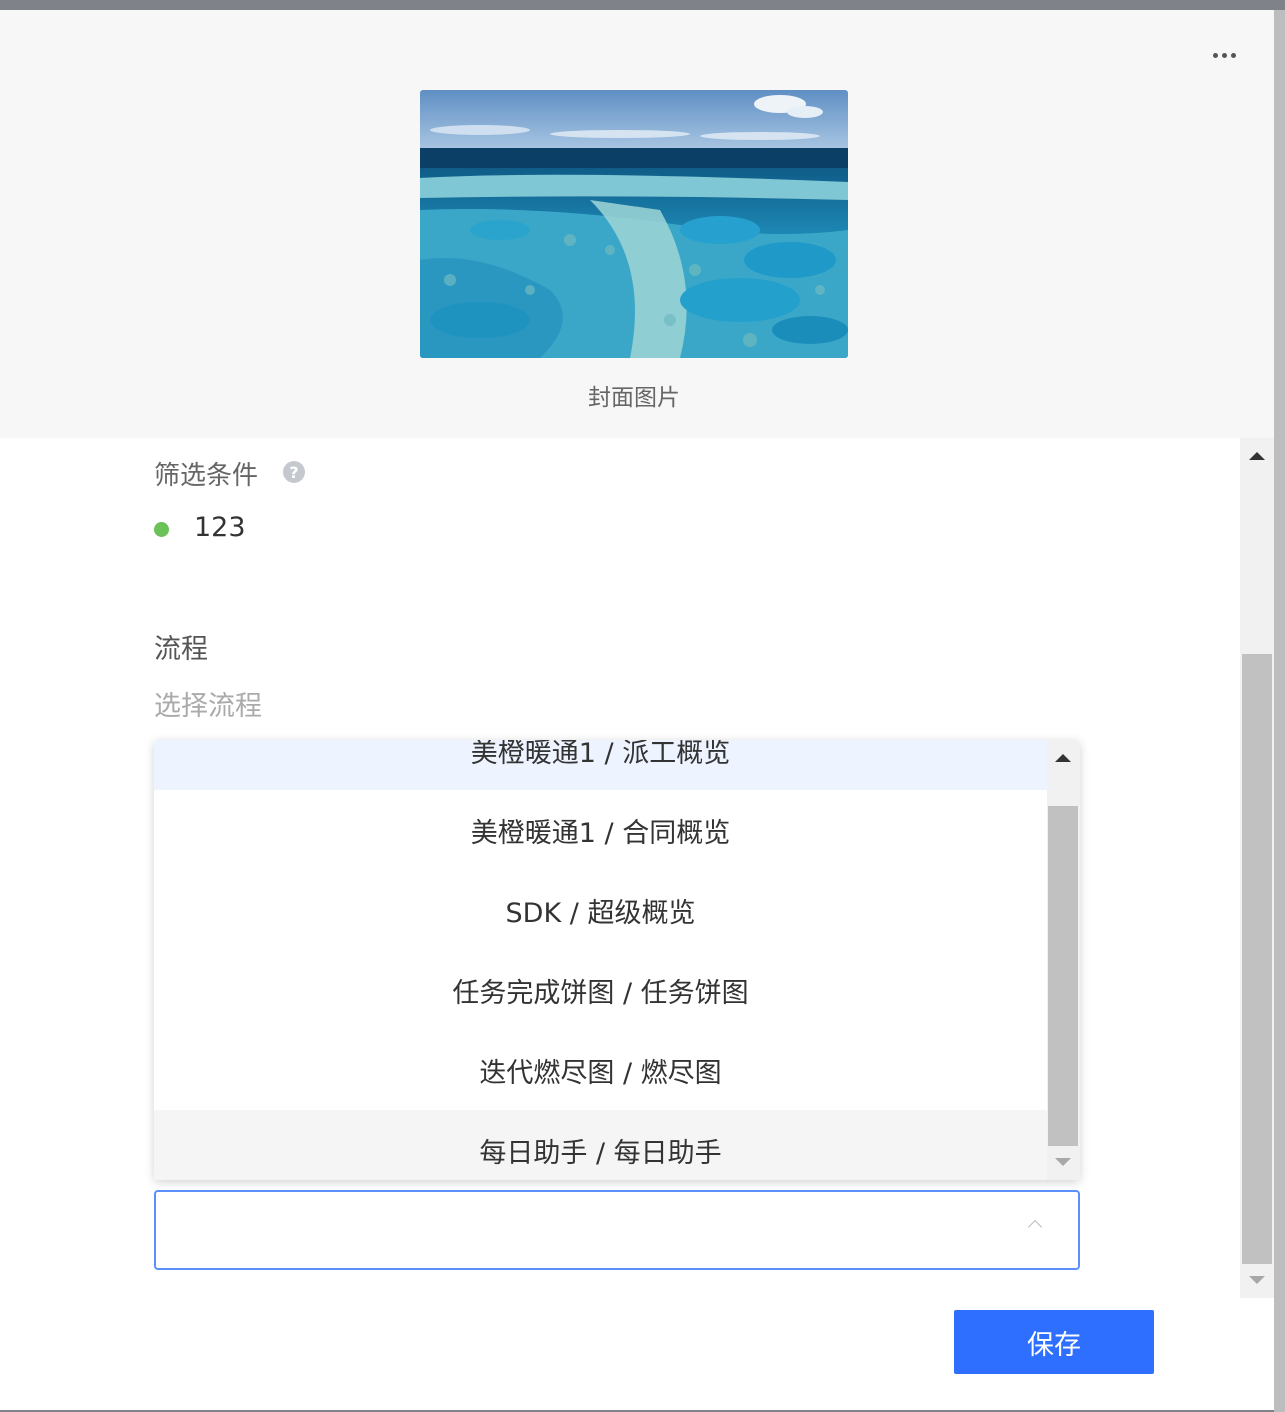  I want to click on help-icon: ?, so click(294, 472).